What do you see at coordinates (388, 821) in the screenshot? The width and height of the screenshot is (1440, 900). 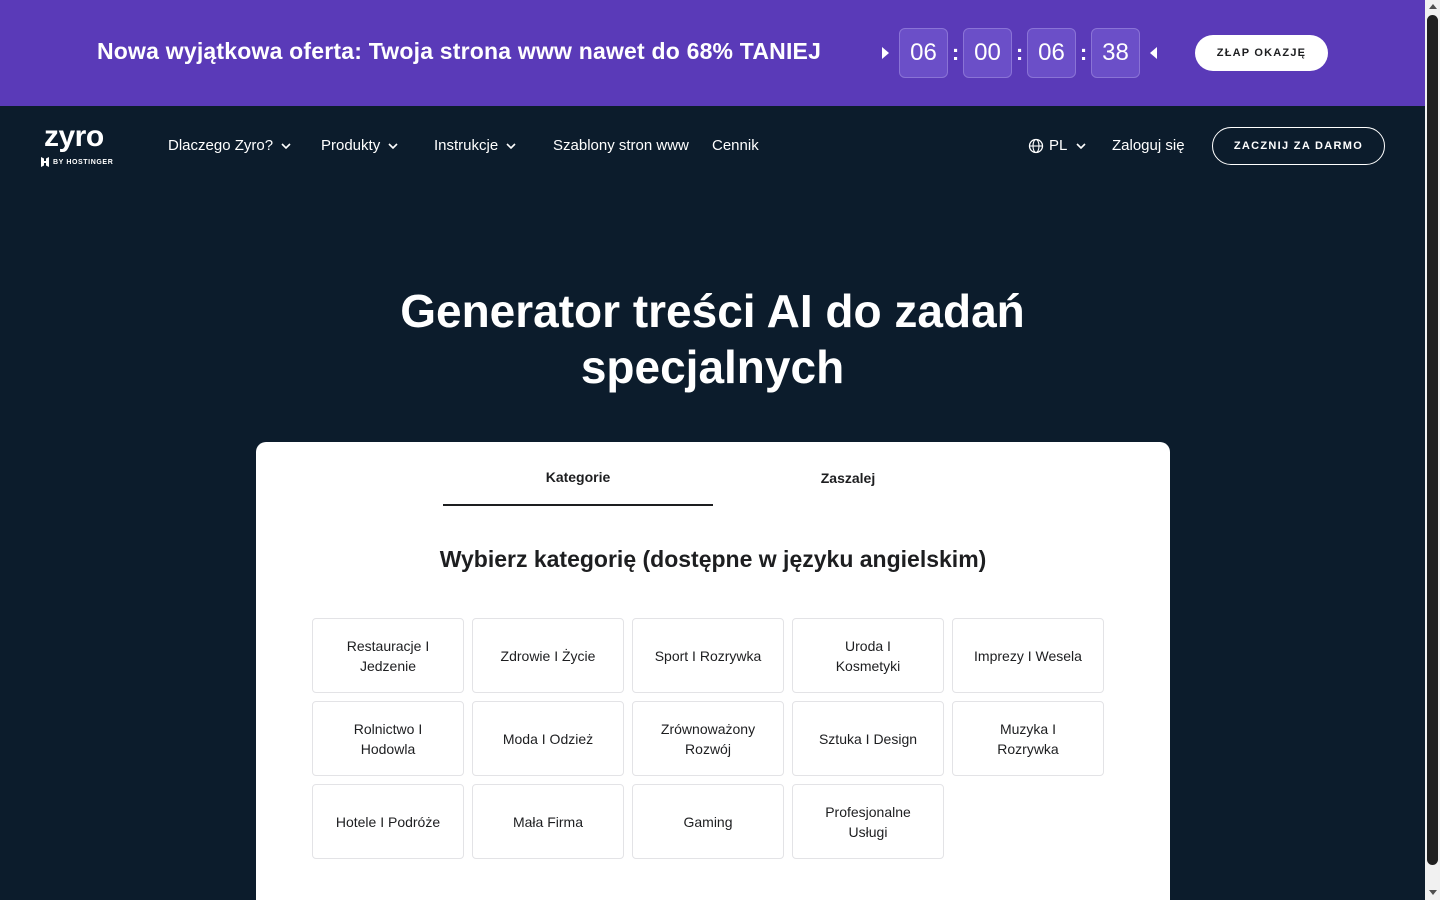 I see `category-hotels: Hotele I Podróże` at bounding box center [388, 821].